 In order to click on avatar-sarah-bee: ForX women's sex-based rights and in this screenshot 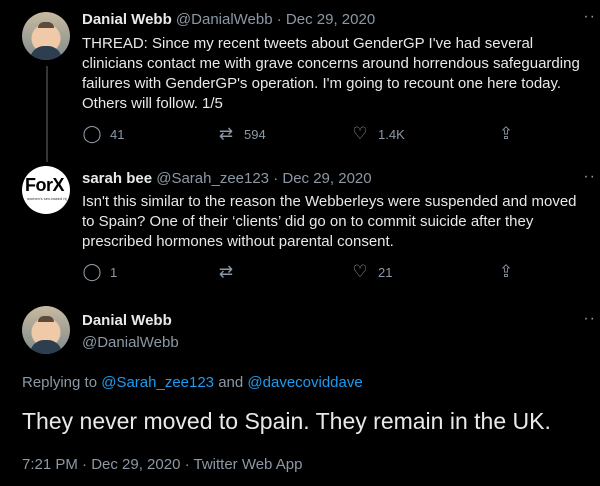, I will do `click(46, 190)`.